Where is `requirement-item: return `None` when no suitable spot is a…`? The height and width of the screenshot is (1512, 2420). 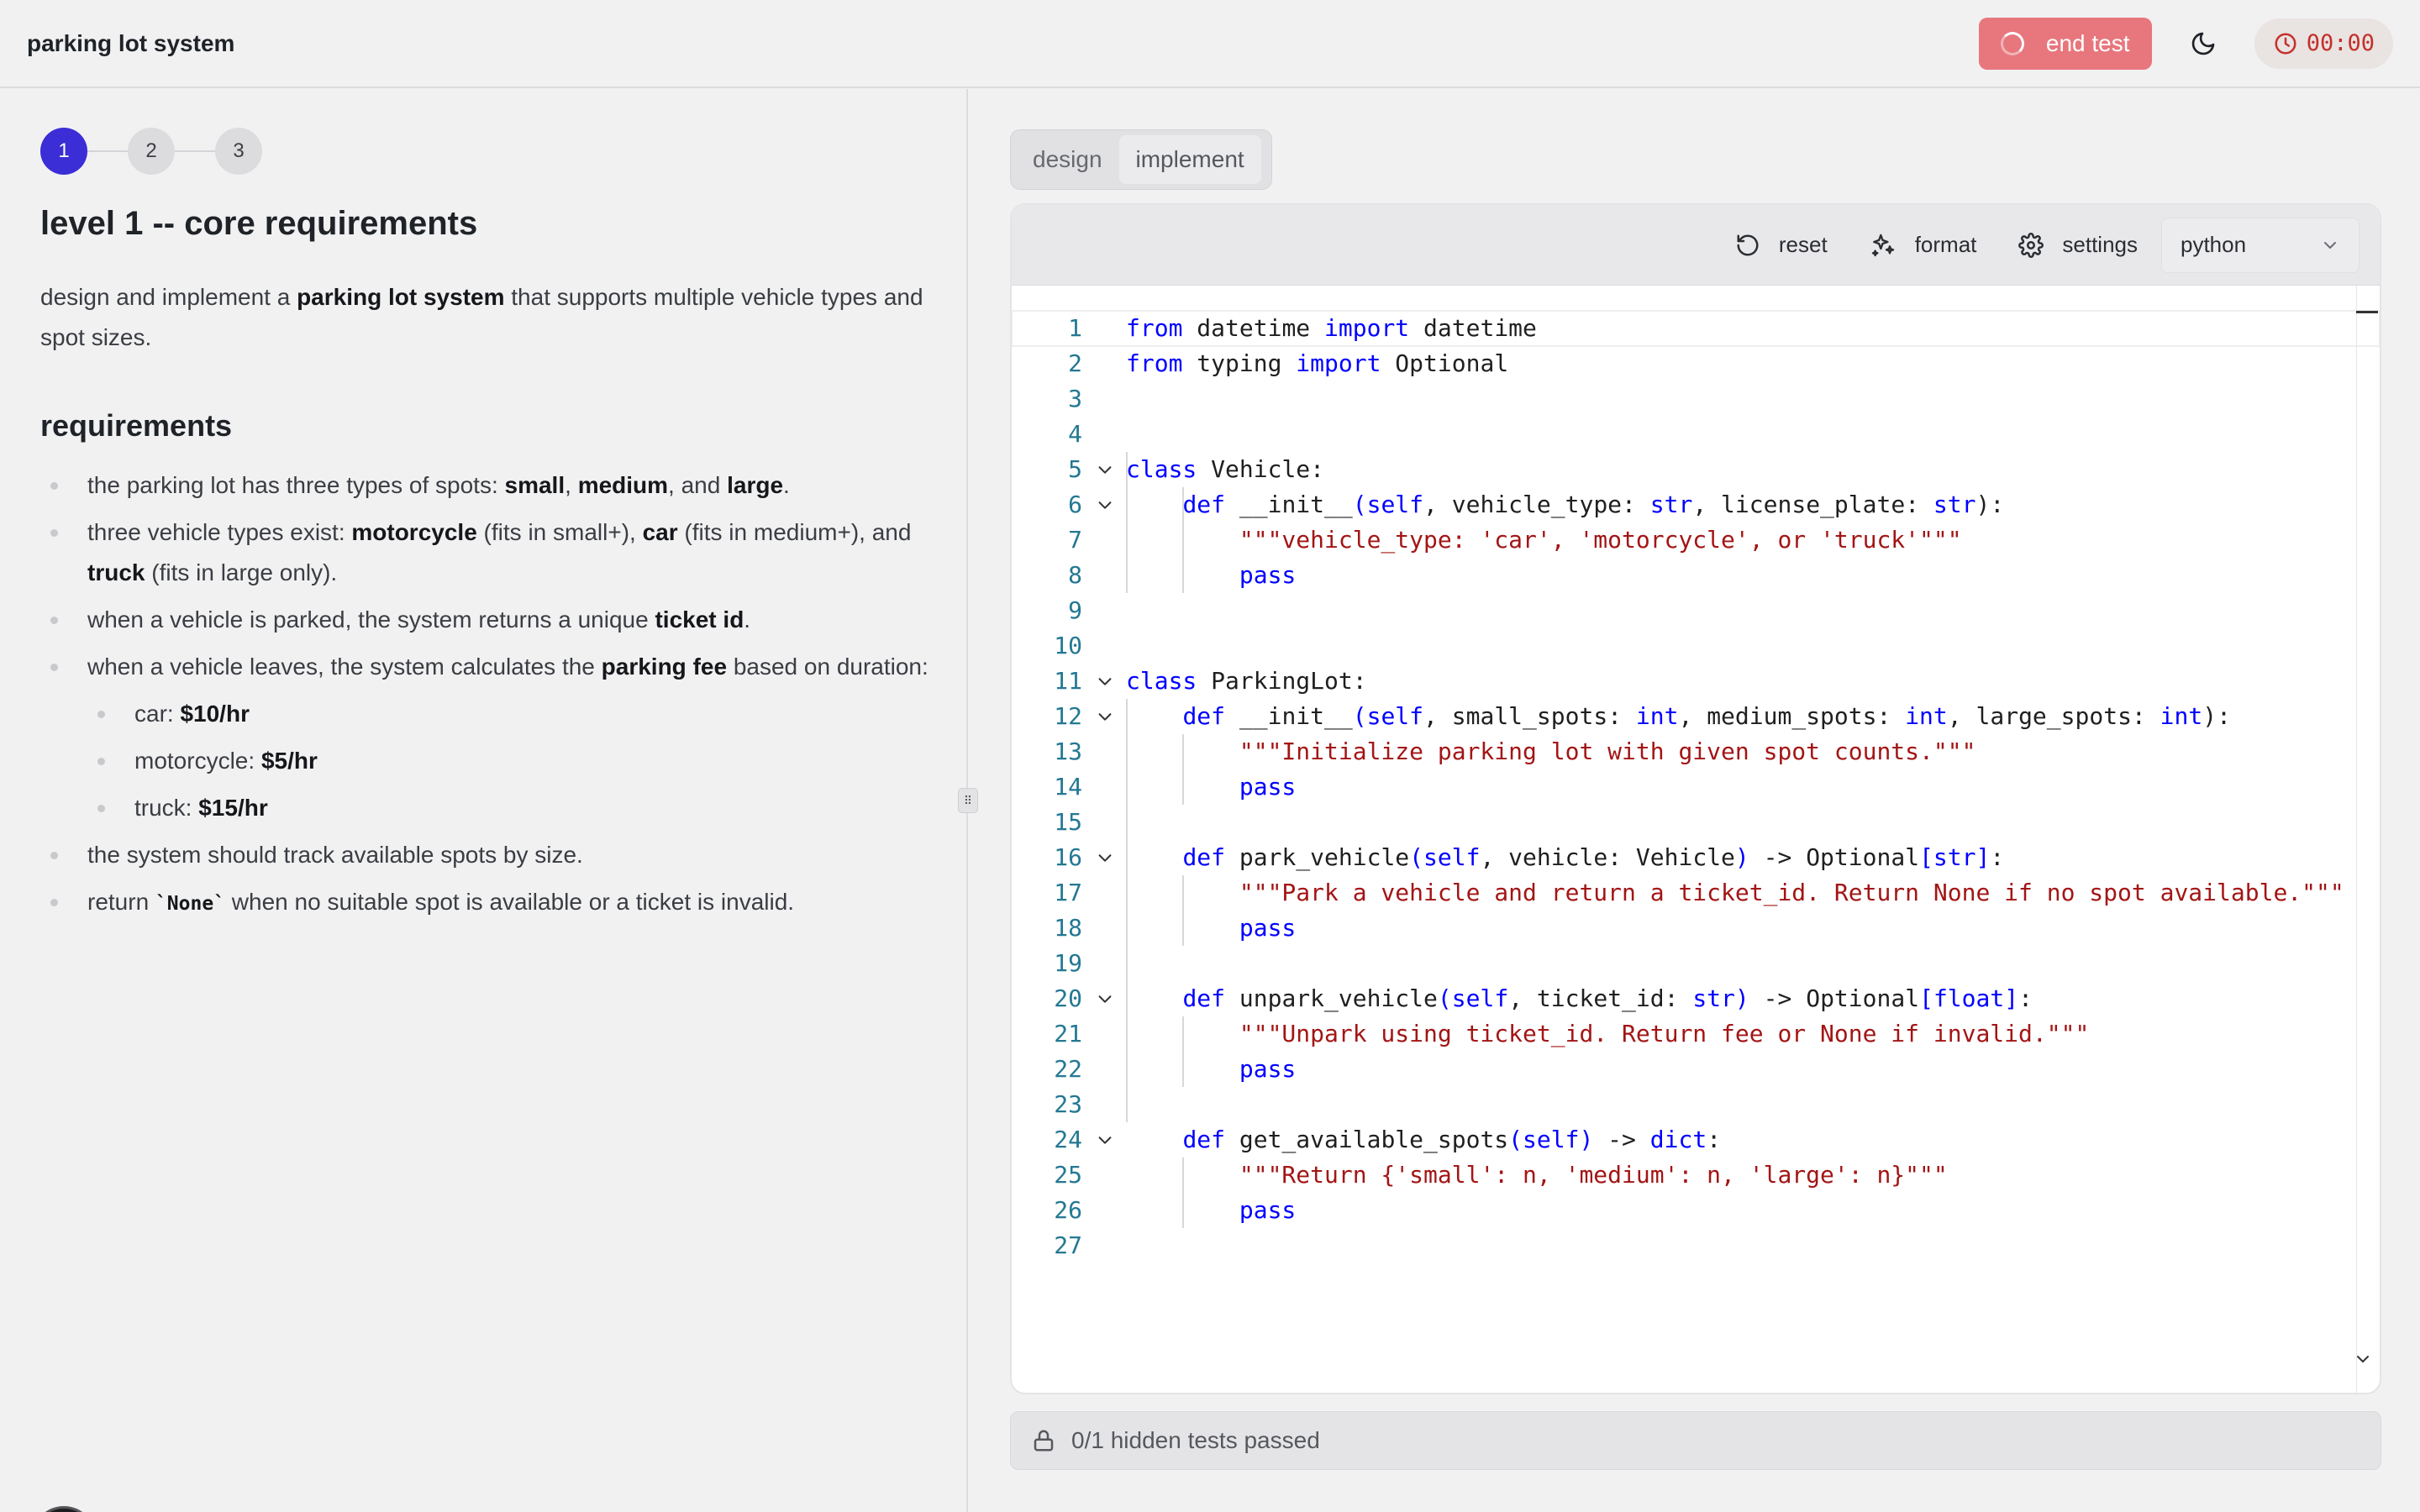
requirement-item: return `None` when no suitable spot is a… is located at coordinates (485, 903).